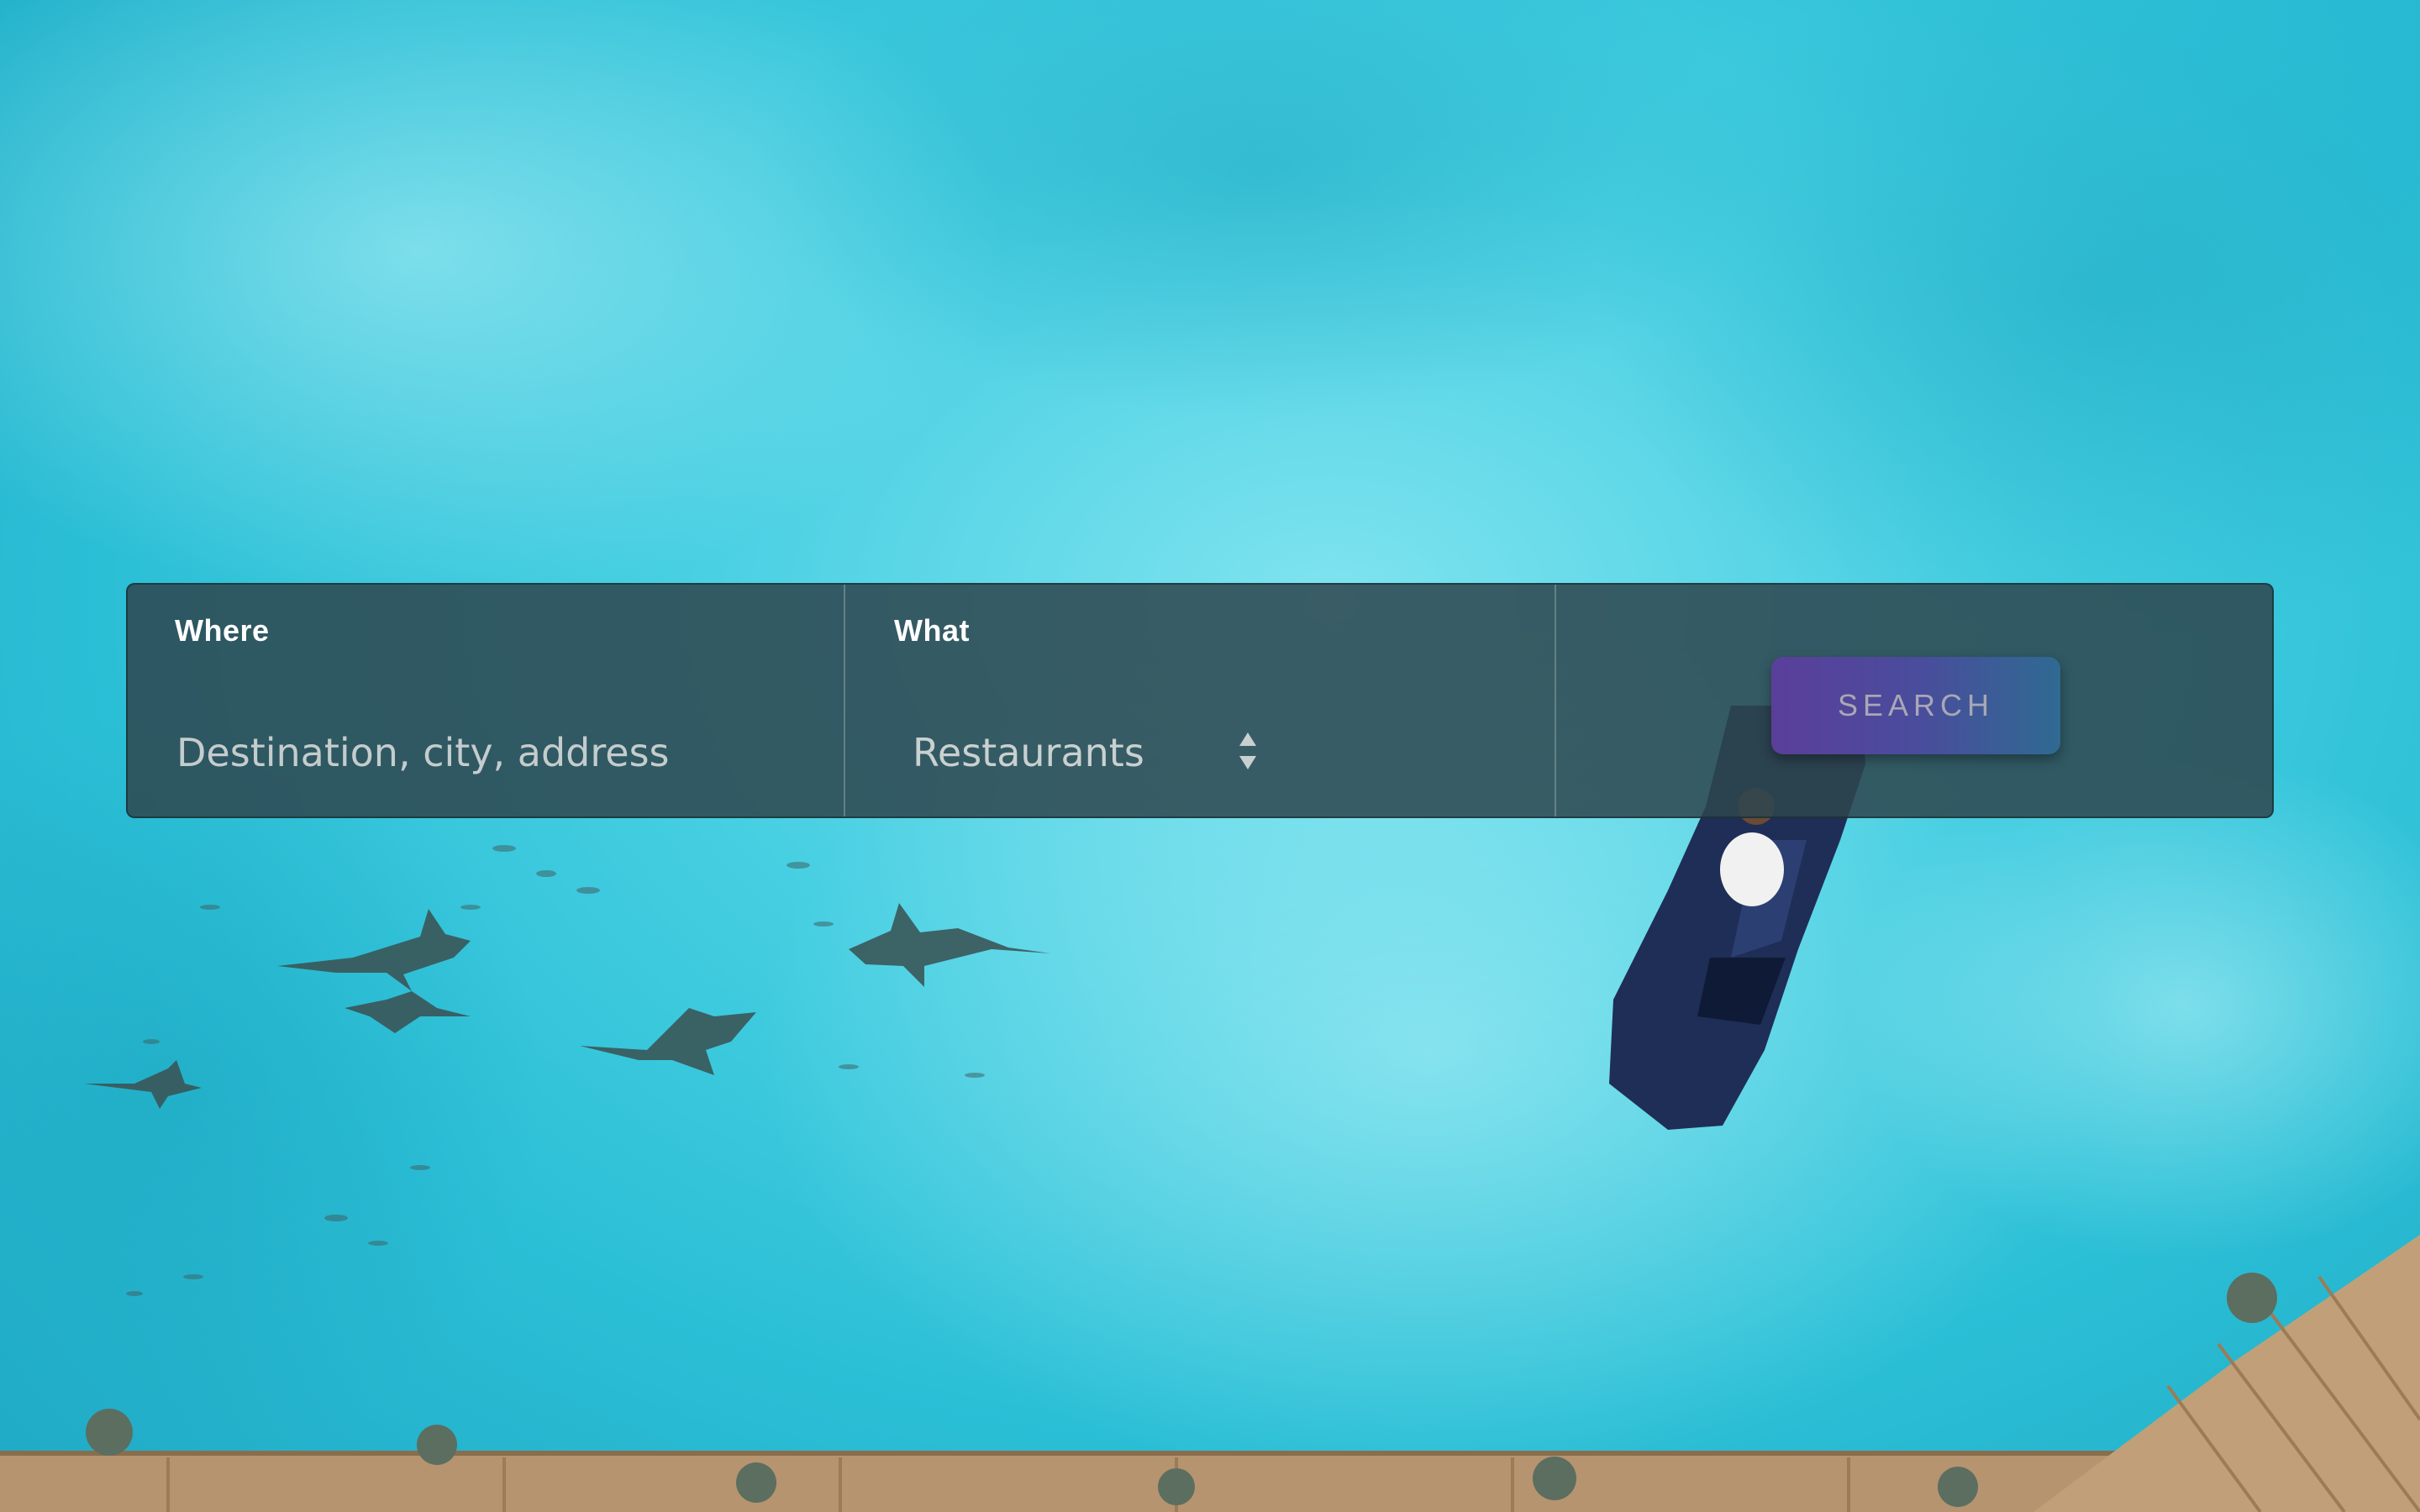 Image resolution: width=2420 pixels, height=1512 pixels. I want to click on what-selected-value: Restaurants, so click(1028, 752).